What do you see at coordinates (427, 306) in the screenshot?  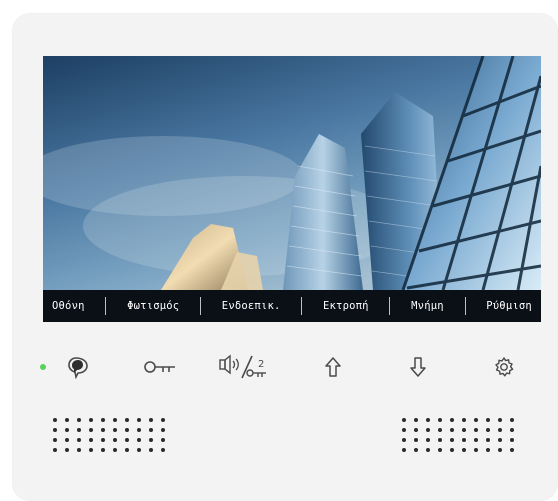 I see `menu-item-memory: Μνήμη` at bounding box center [427, 306].